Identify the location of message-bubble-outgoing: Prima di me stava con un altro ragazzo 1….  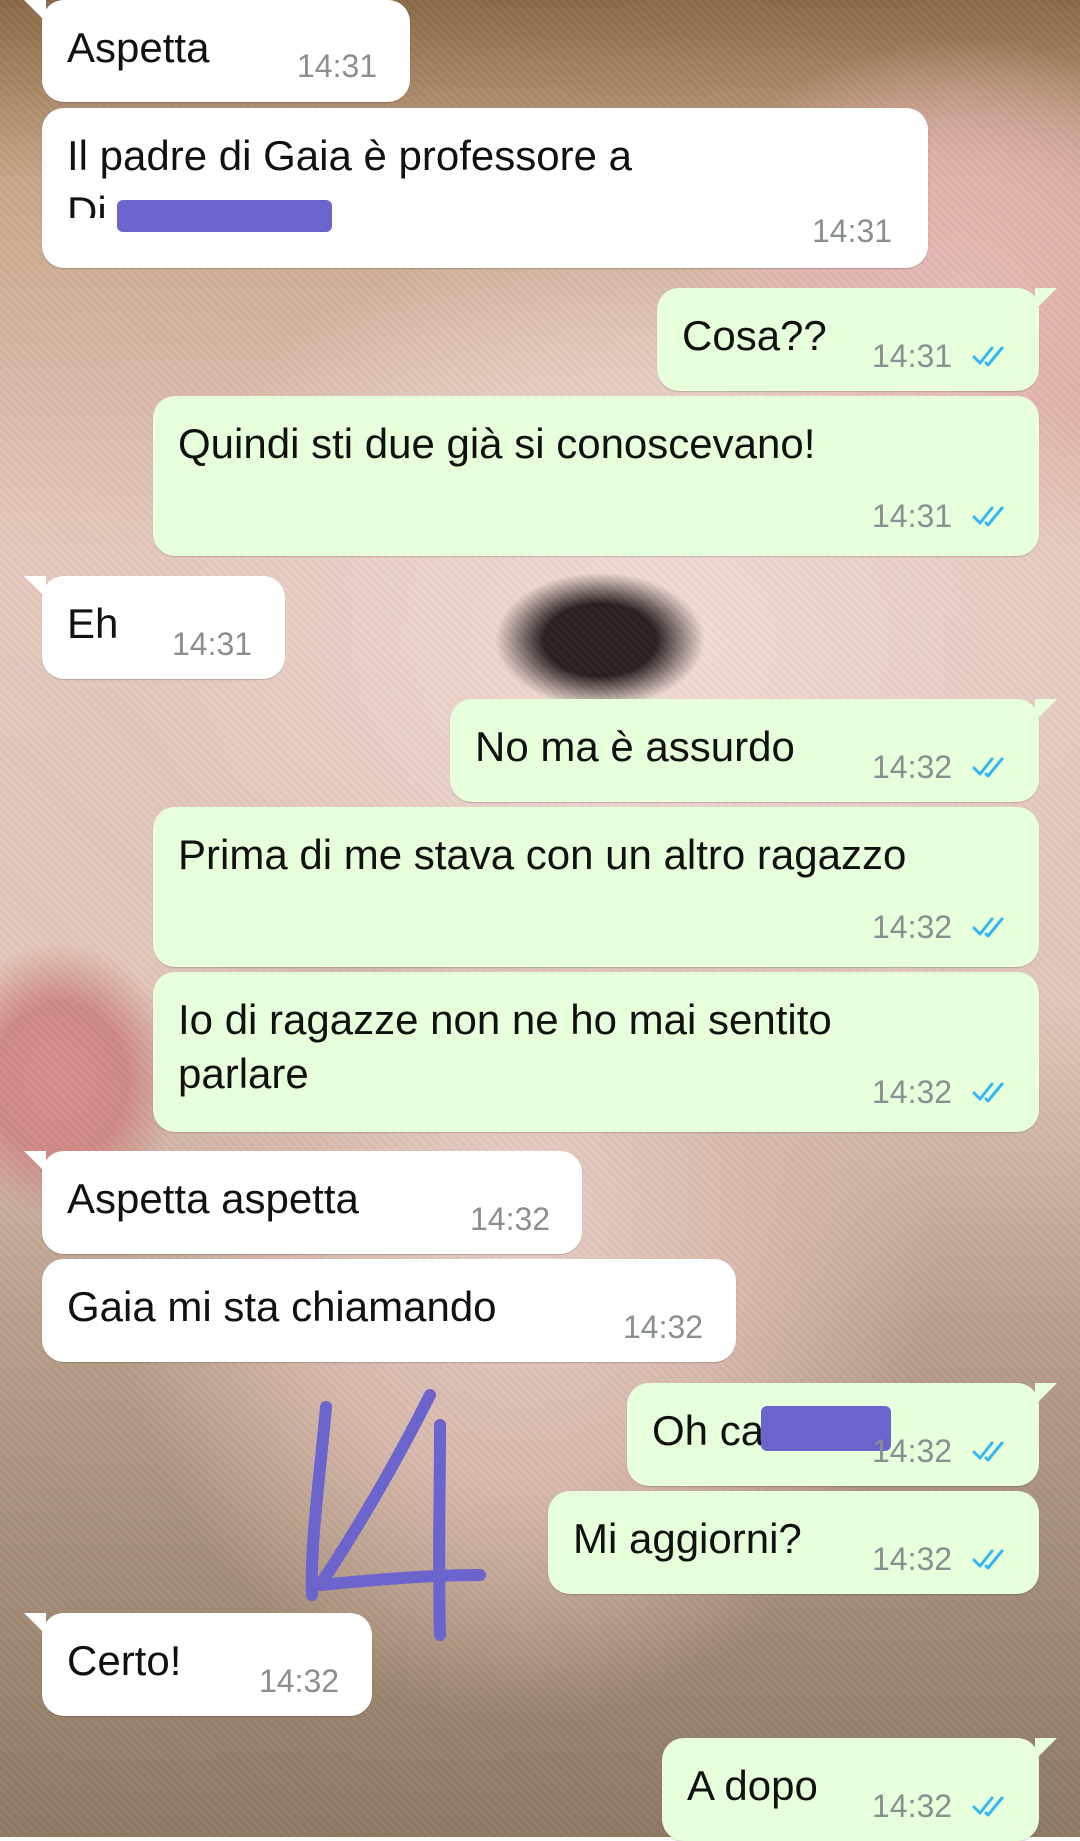
(596, 887).